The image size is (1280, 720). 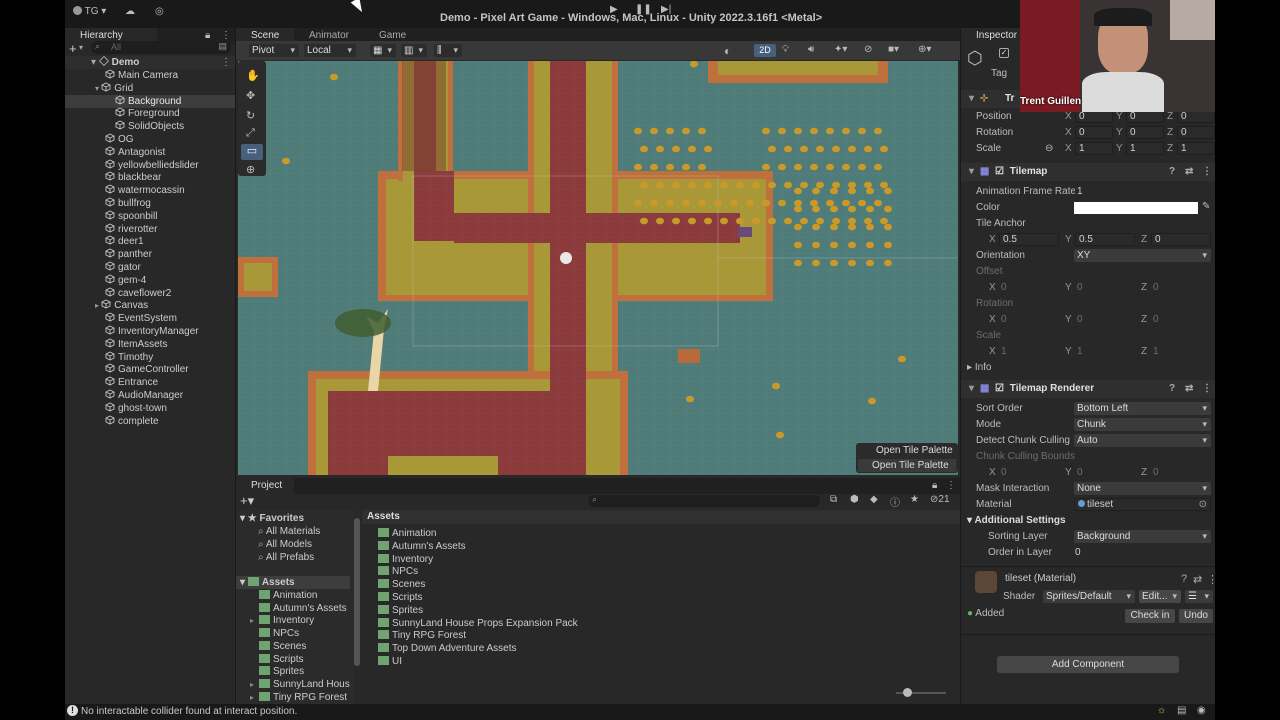 I want to click on hand-tool-icon: ✋, so click(x=253, y=75).